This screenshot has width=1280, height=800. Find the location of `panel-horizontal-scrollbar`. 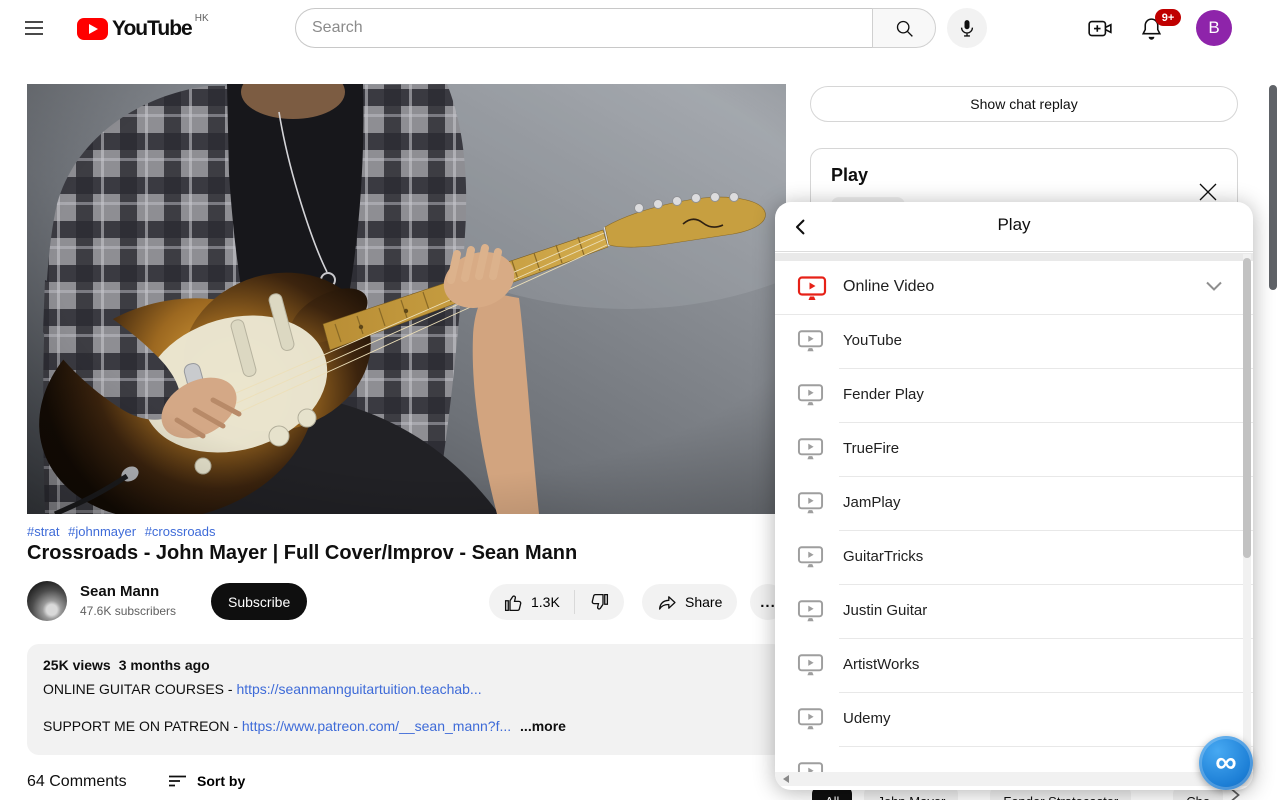

panel-horizontal-scrollbar is located at coordinates (1014, 779).